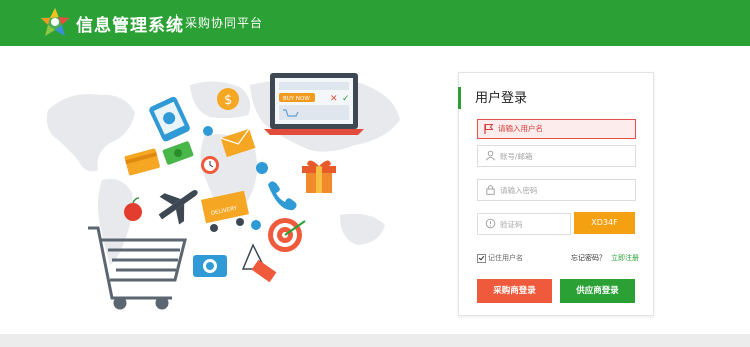 This screenshot has height=347, width=750. Describe the element at coordinates (625, 258) in the screenshot. I see `register-link: 立即注册` at that location.